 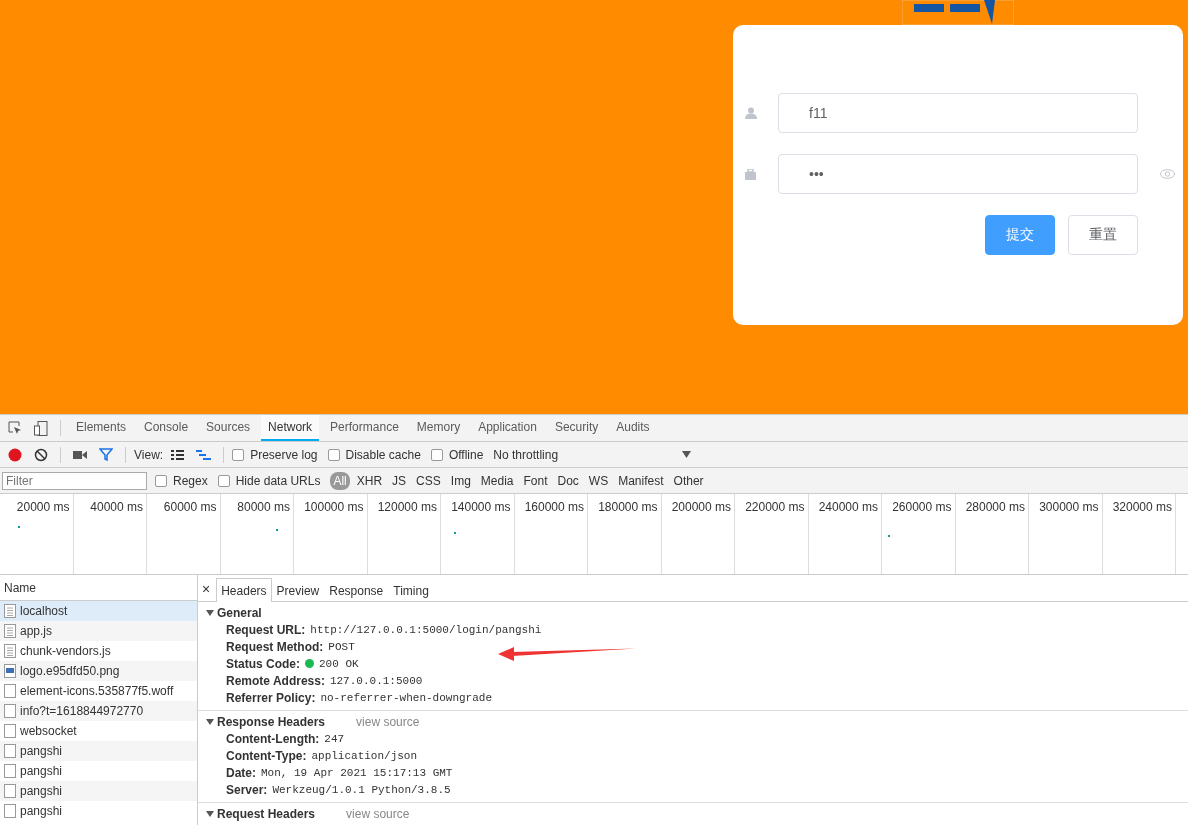 I want to click on device-icon, so click(x=41, y=428).